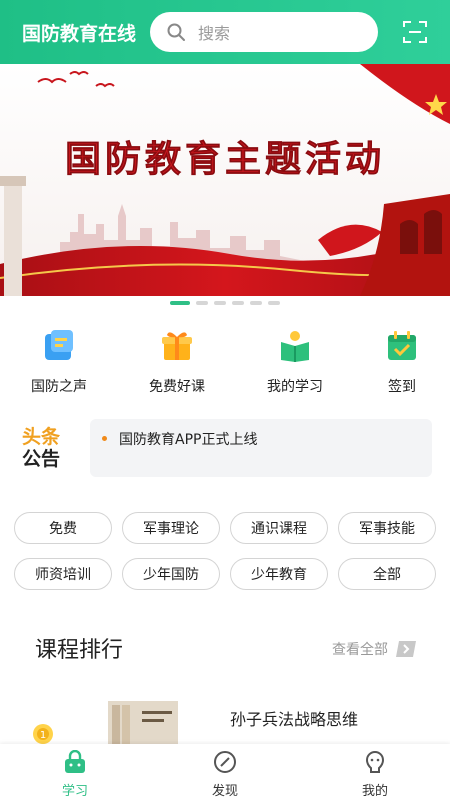  What do you see at coordinates (104, 438) in the screenshot?
I see `bullet-dot` at bounding box center [104, 438].